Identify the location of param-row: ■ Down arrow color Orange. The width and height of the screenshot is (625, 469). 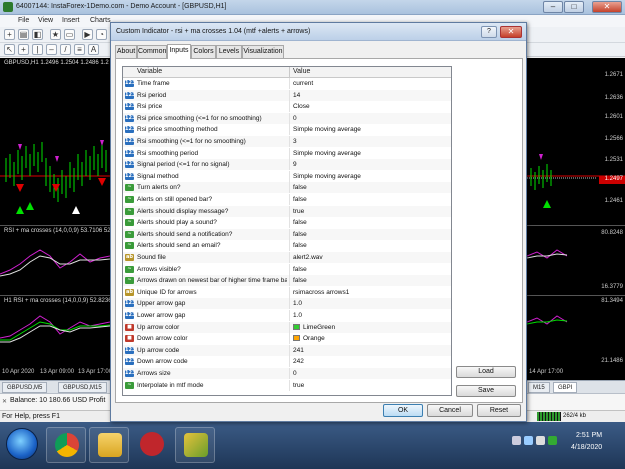
(287, 339).